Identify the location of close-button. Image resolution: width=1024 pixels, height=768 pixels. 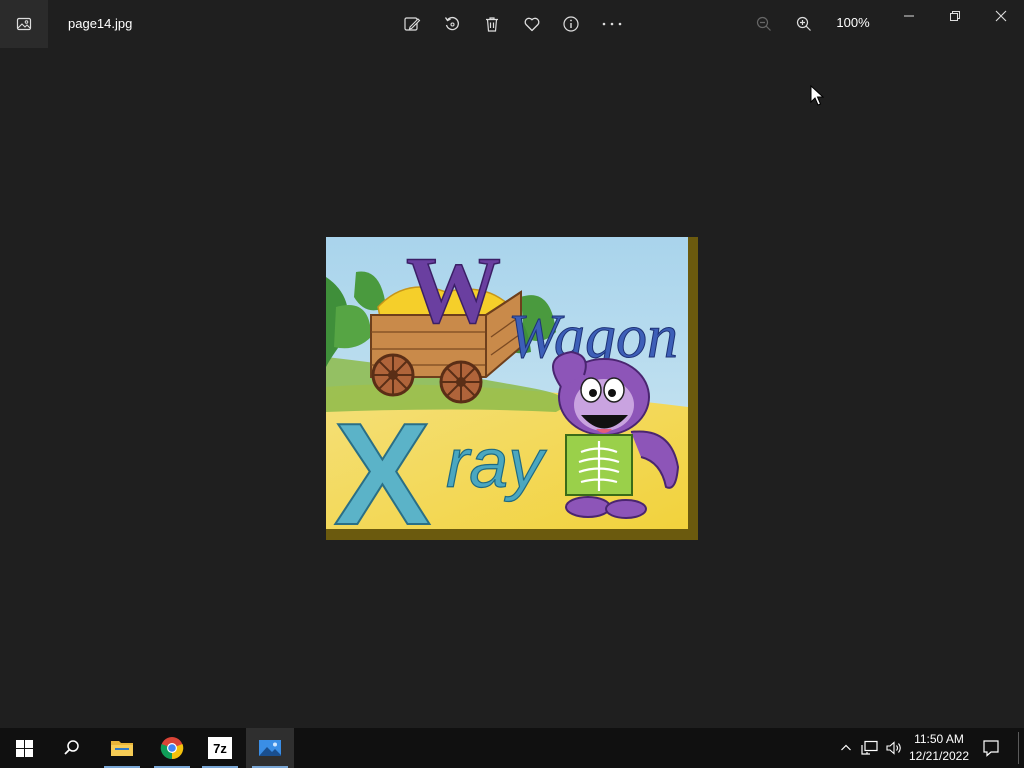
(1001, 16).